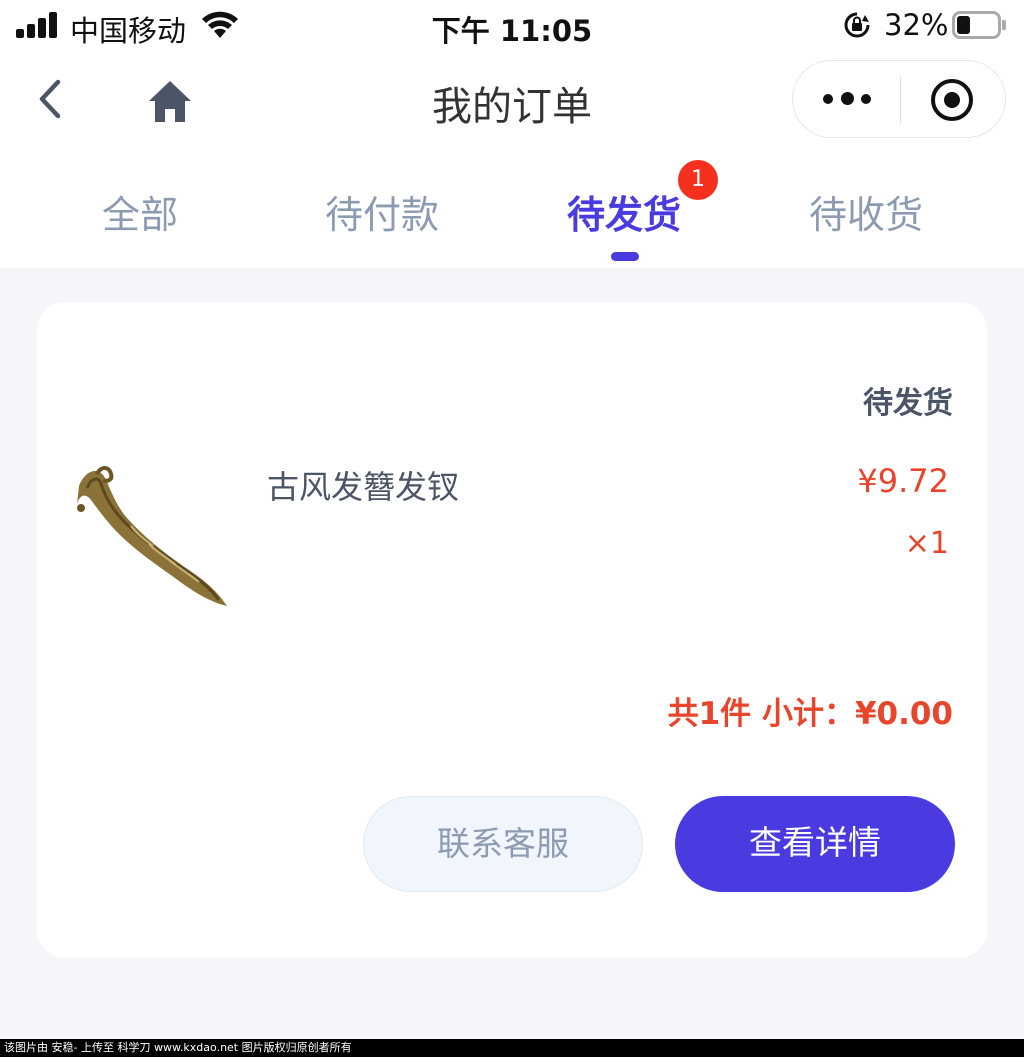 The image size is (1024, 1057). Describe the element at coordinates (952, 100) in the screenshot. I see `target-close-icon` at that location.